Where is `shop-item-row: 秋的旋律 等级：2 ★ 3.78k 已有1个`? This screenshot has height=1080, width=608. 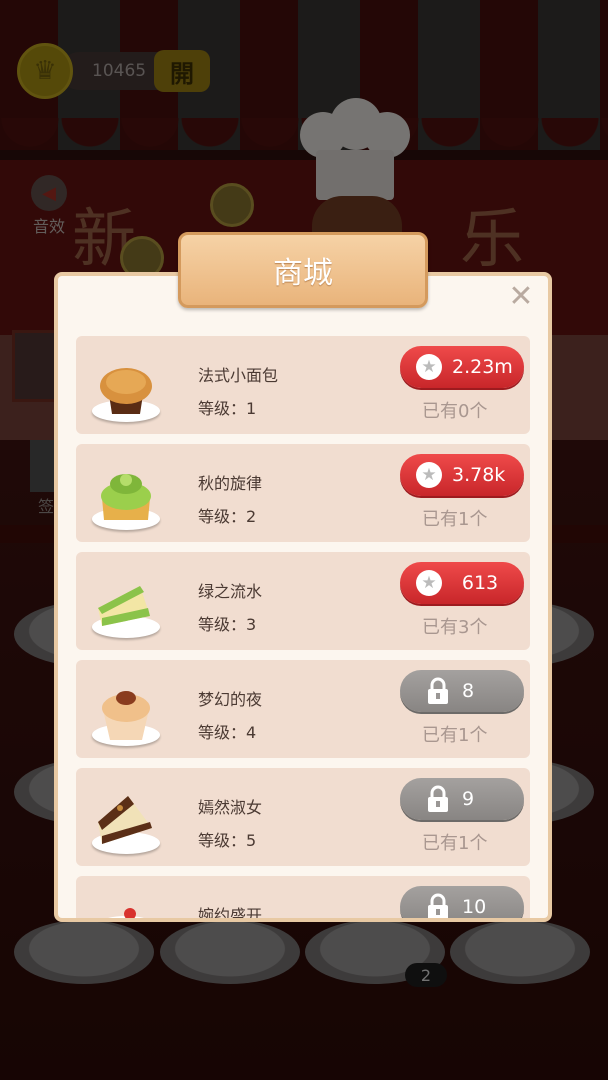 shop-item-row: 秋的旋律 等级：2 ★ 3.78k 已有1个 is located at coordinates (303, 493).